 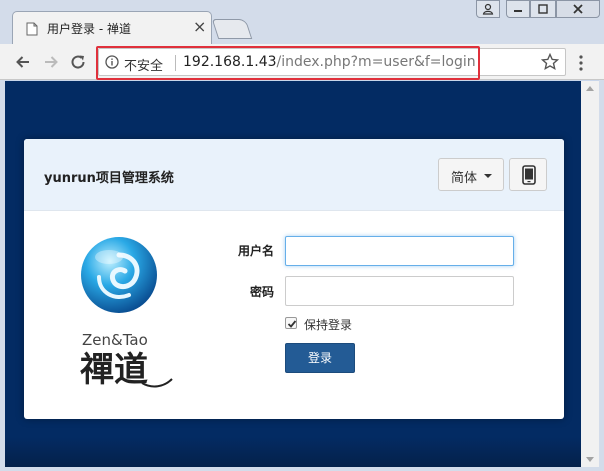 I want to click on language-dropdown: 简体, so click(x=471, y=174).